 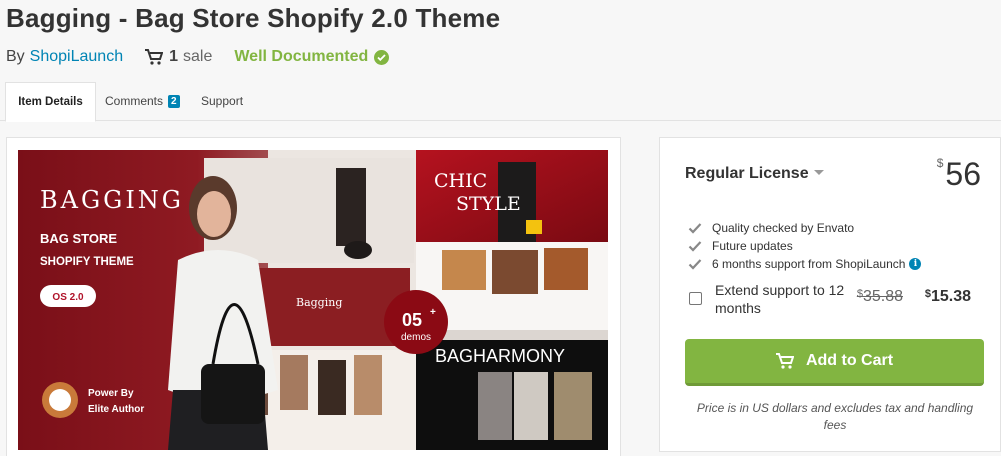 I want to click on style-text: STYLE, so click(x=488, y=204).